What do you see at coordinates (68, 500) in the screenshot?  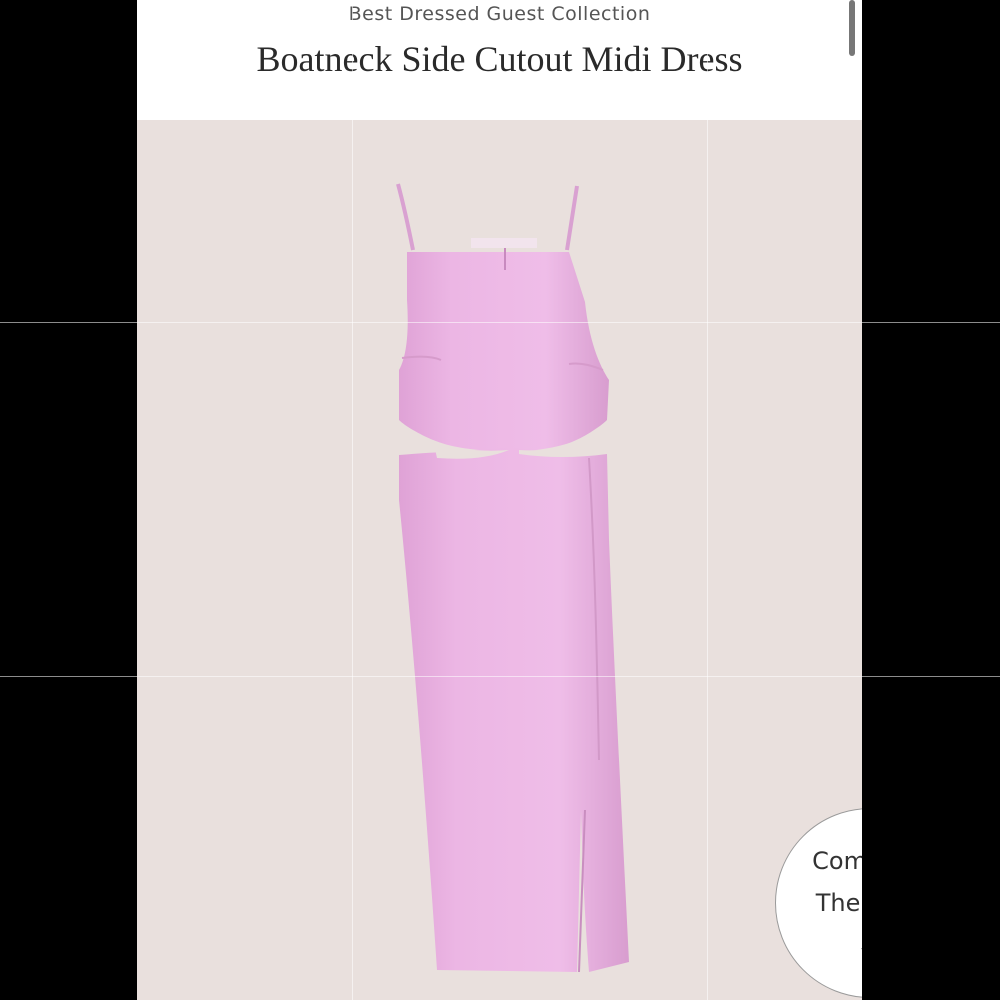 I see `letterbox-left` at bounding box center [68, 500].